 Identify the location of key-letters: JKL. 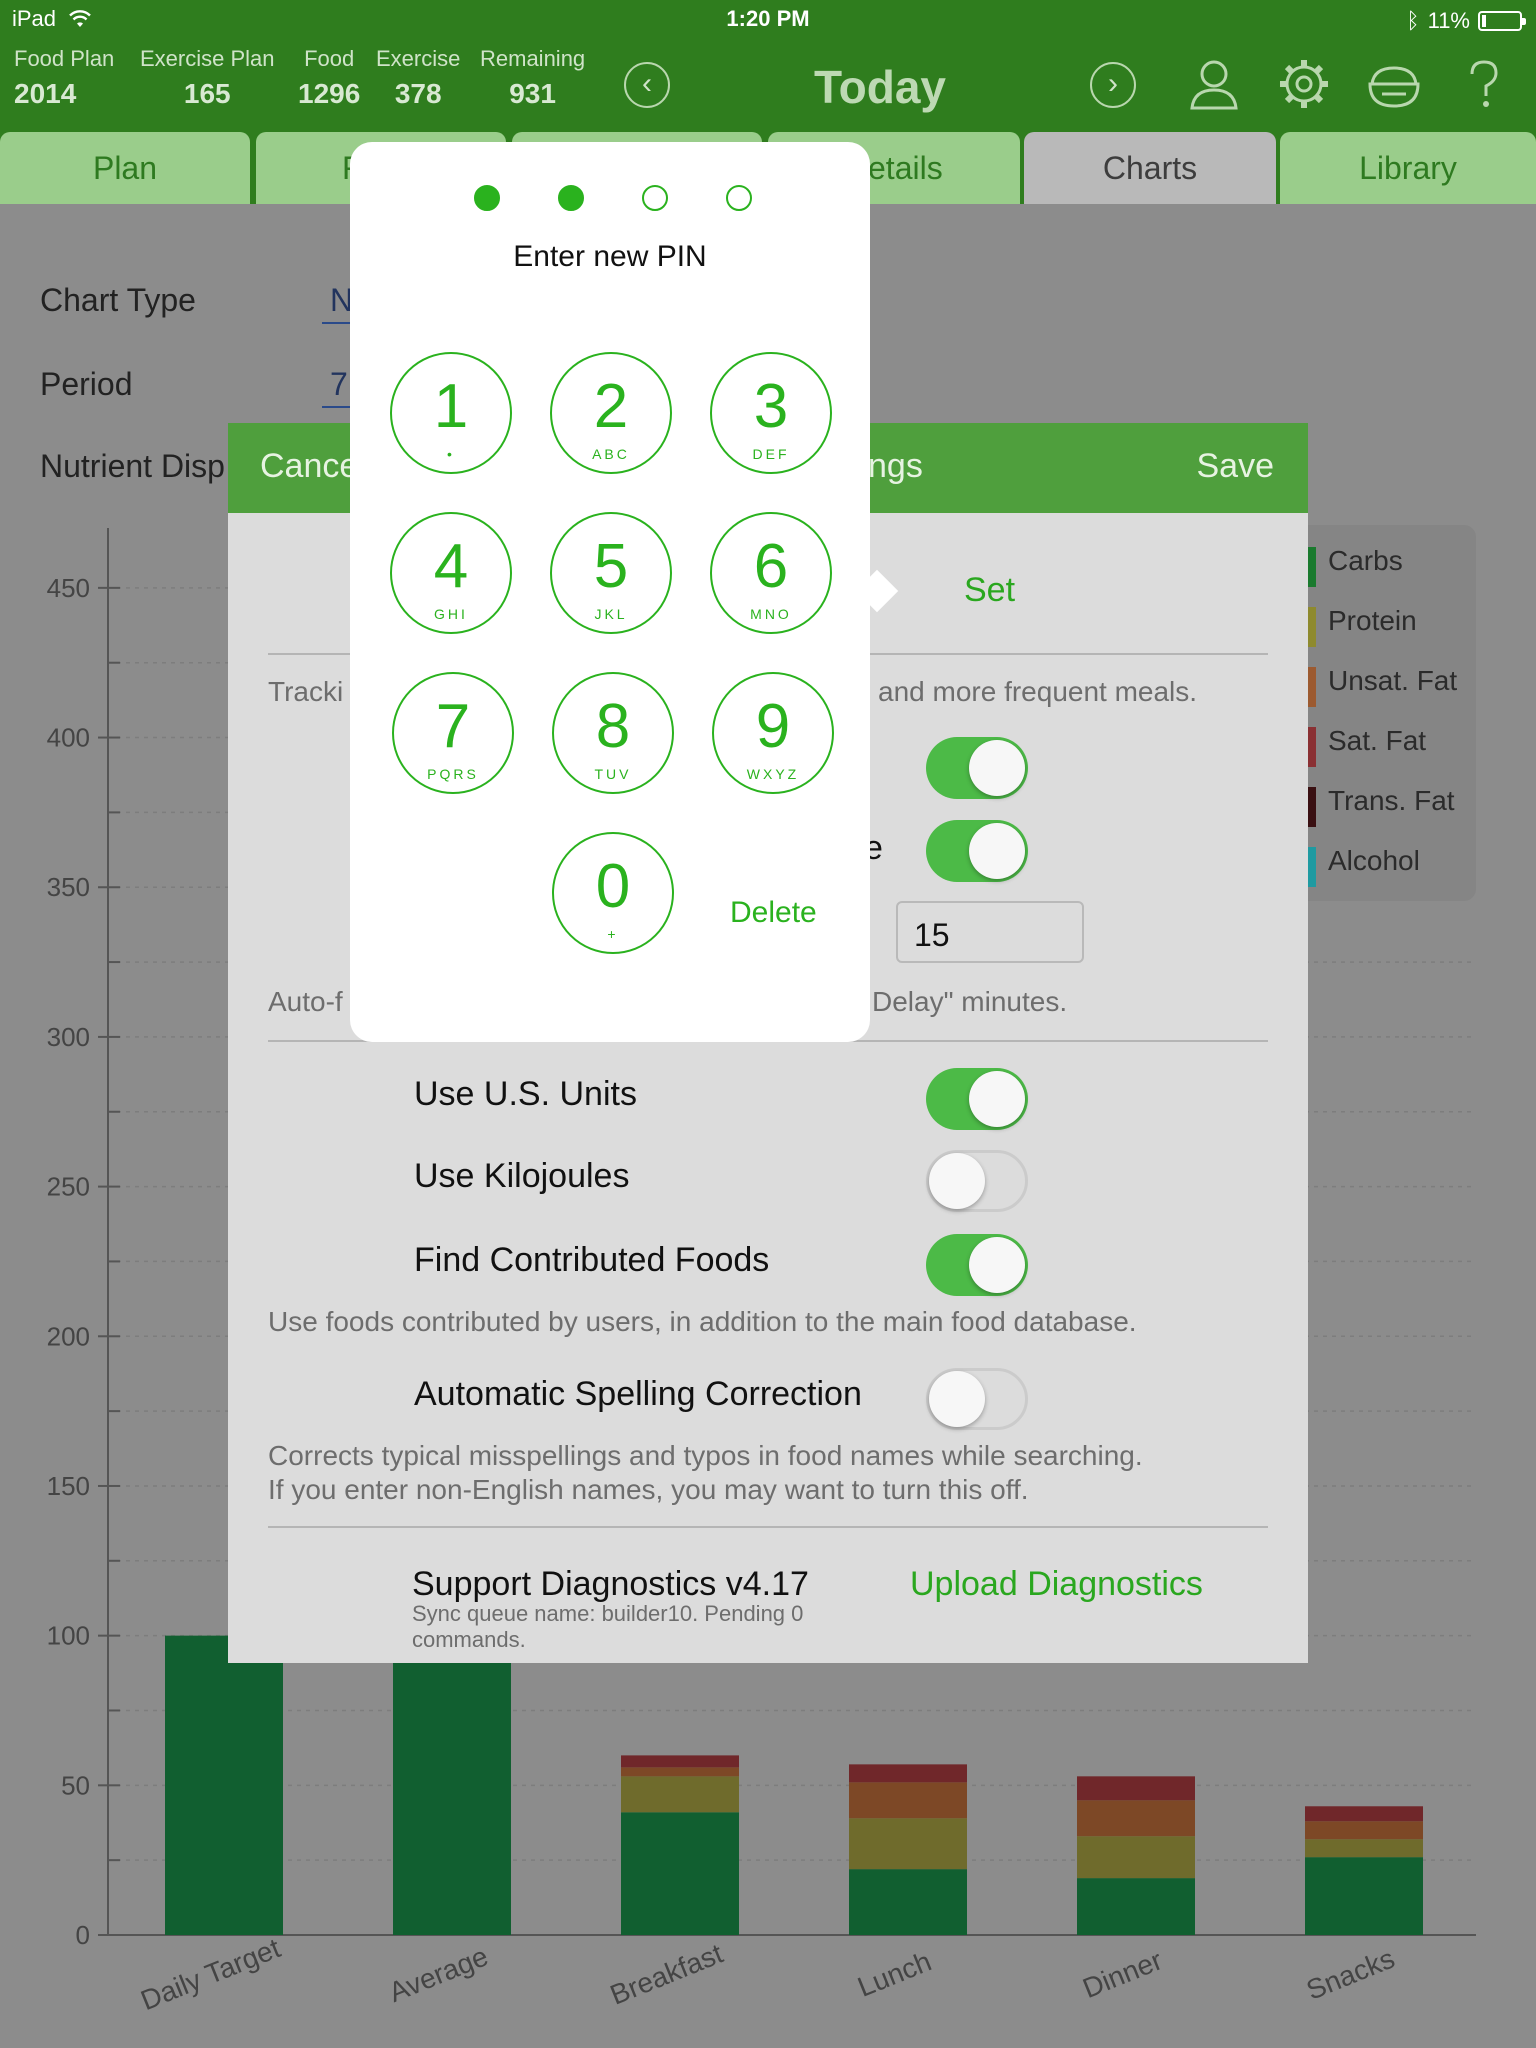
(611, 614).